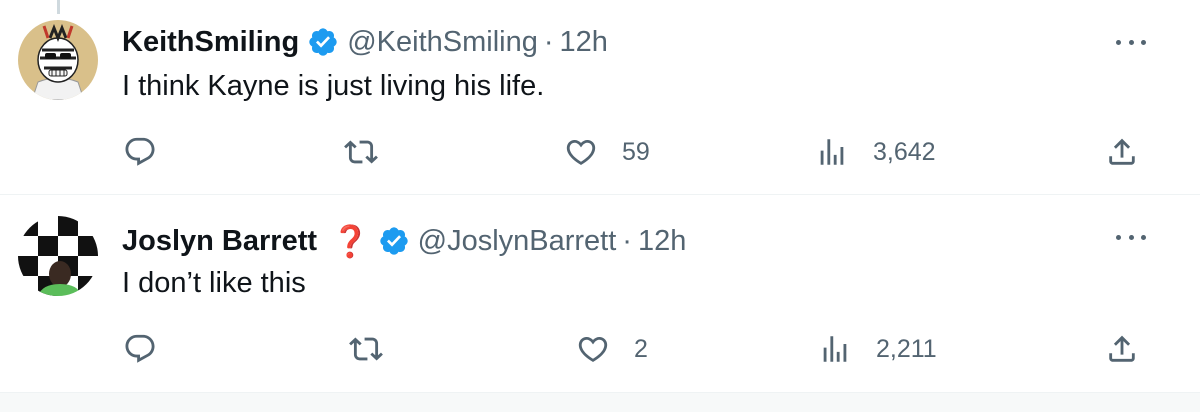  I want to click on tweet-actions: 2 2,211, so click(600, 349).